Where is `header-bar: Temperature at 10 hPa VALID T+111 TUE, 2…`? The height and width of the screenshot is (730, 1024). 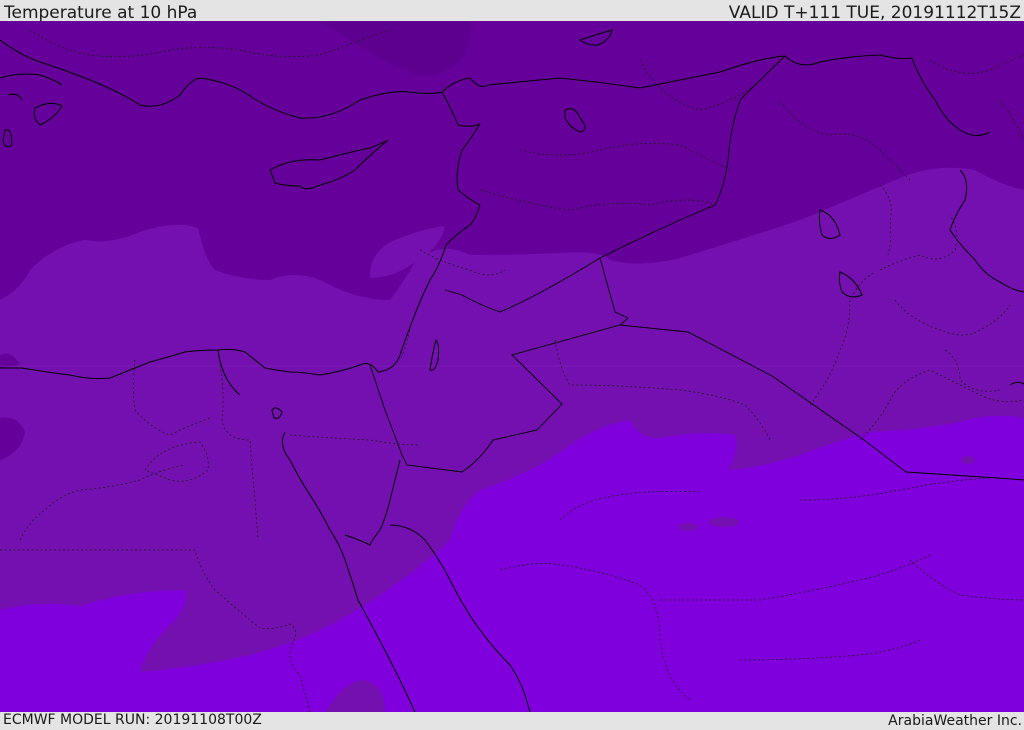
header-bar: Temperature at 10 hPa VALID T+111 TUE, 2… is located at coordinates (512, 11).